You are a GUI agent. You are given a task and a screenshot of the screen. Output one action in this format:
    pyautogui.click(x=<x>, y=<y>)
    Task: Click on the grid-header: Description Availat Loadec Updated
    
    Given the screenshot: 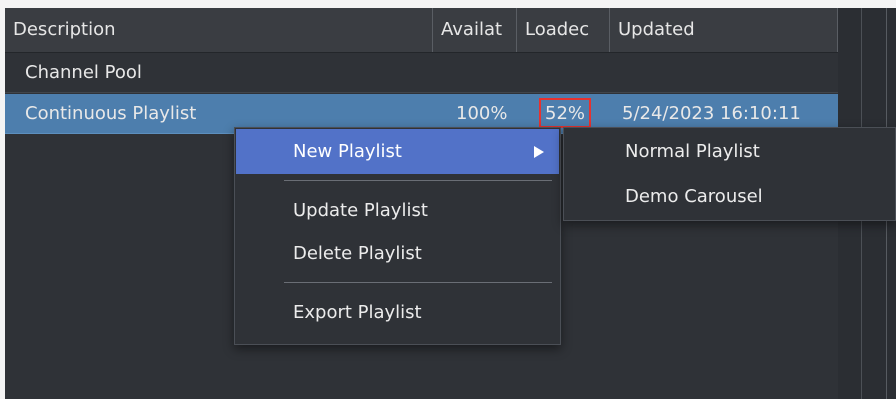 What is the action you would take?
    pyautogui.click(x=450, y=30)
    